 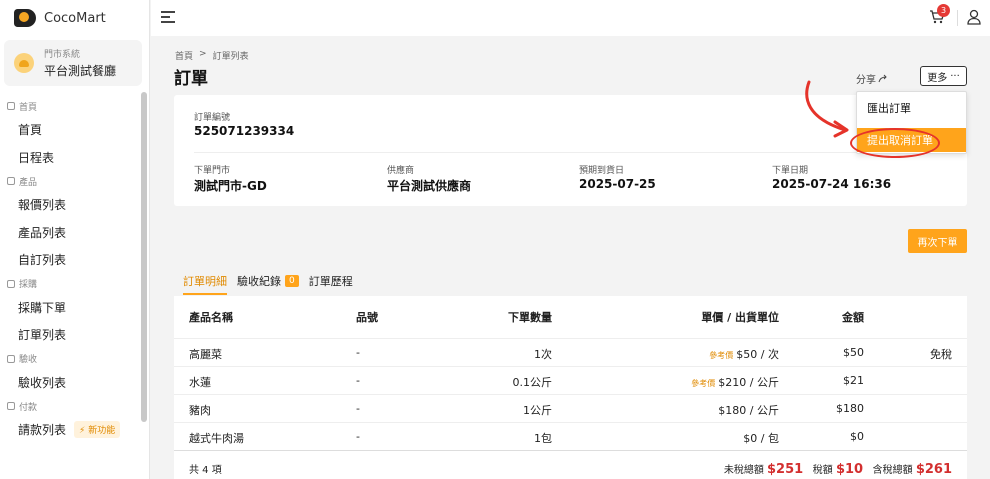 What do you see at coordinates (853, 352) in the screenshot?
I see `amount: $50` at bounding box center [853, 352].